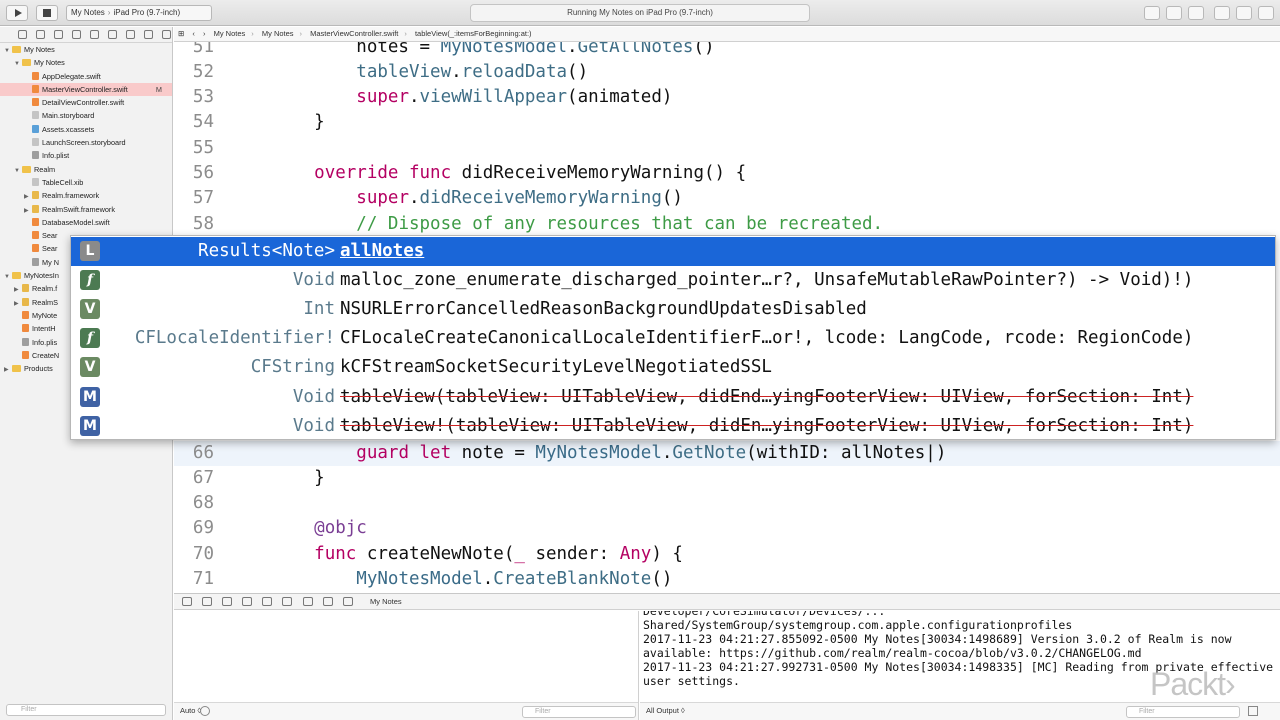  Describe the element at coordinates (727, 97) in the screenshot. I see `code-line: 53 super.viewWillAppear(animated)` at that location.